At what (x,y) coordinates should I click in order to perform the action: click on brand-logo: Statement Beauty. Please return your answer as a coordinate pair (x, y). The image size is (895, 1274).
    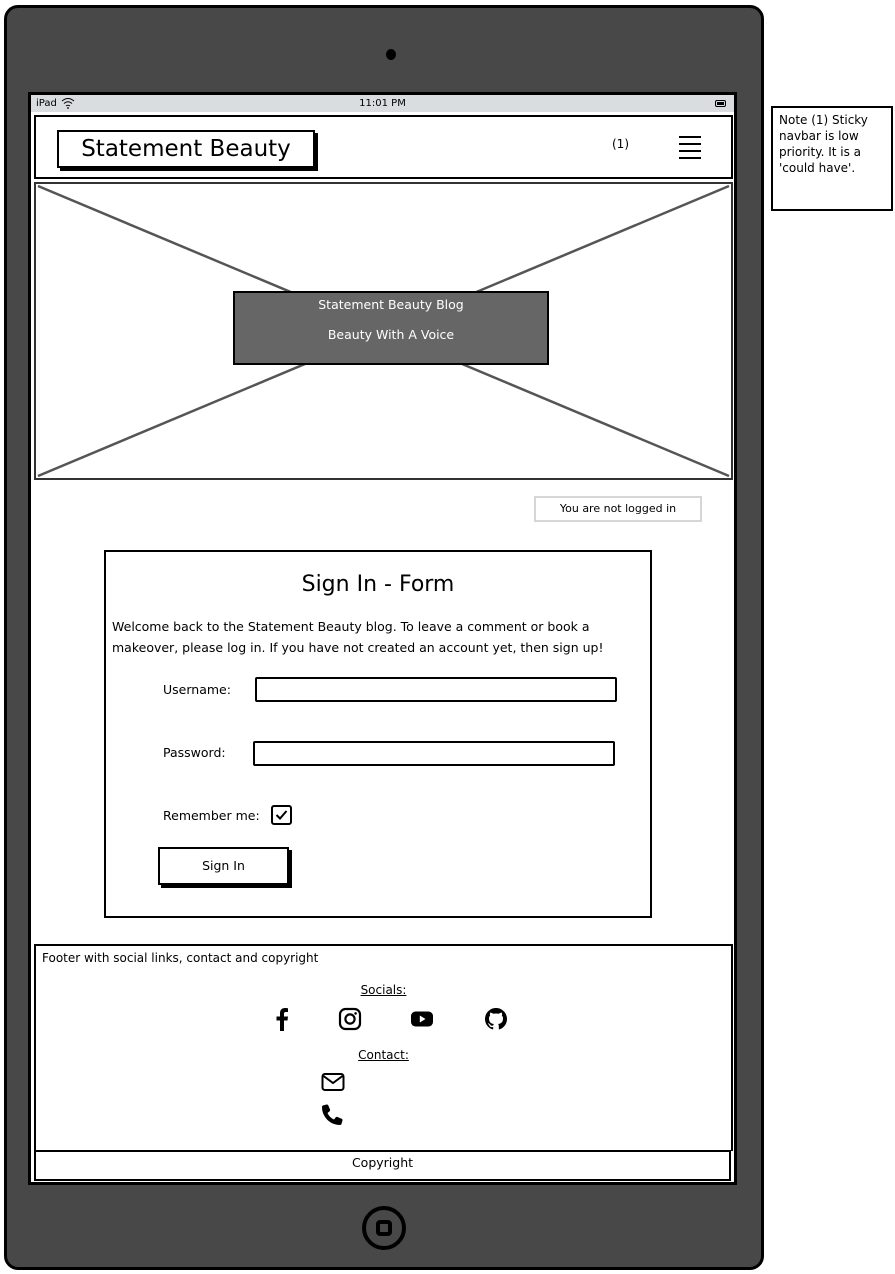
    Looking at the image, I should click on (186, 149).